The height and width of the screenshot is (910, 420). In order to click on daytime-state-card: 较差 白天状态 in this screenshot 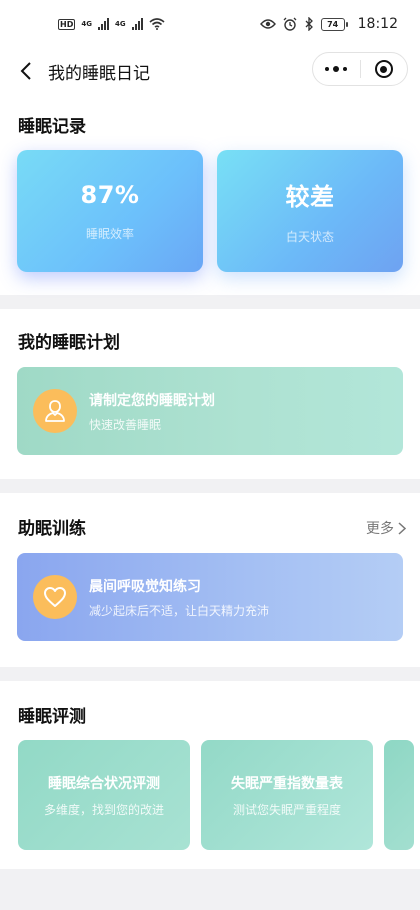, I will do `click(310, 211)`.